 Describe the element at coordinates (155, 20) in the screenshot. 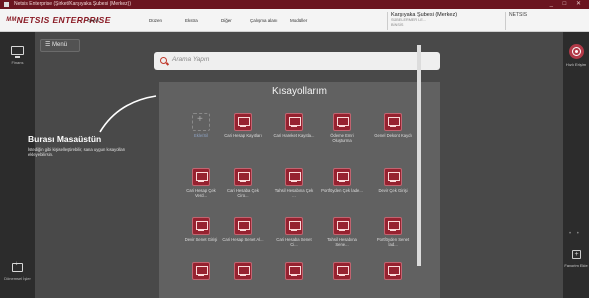

I see `menu-duzen: Düzen` at that location.